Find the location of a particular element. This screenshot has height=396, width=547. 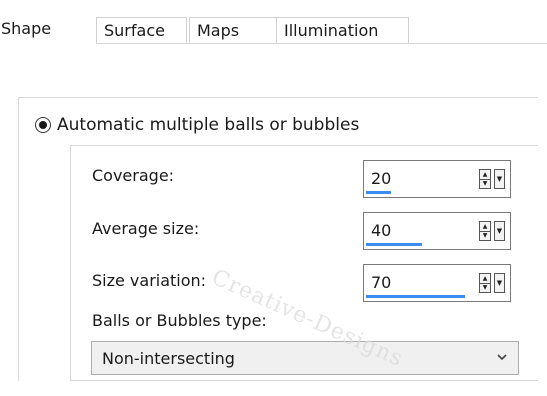

size-variation-label: Size variation: is located at coordinates (149, 280).